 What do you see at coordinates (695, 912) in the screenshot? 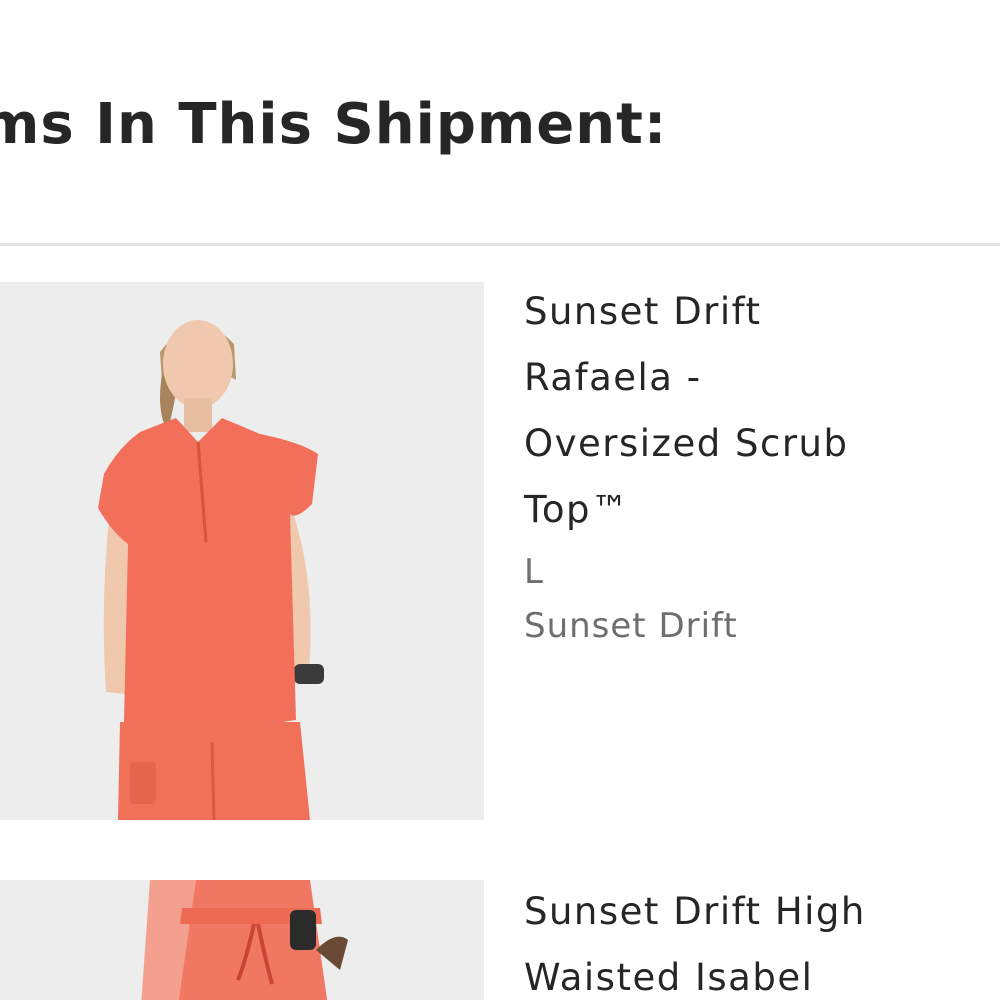
I see `item-title-line: Sunset Drift High` at bounding box center [695, 912].